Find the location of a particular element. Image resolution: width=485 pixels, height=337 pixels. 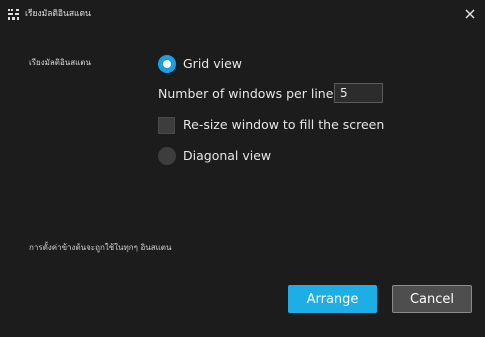

close-icon is located at coordinates (470, 14).